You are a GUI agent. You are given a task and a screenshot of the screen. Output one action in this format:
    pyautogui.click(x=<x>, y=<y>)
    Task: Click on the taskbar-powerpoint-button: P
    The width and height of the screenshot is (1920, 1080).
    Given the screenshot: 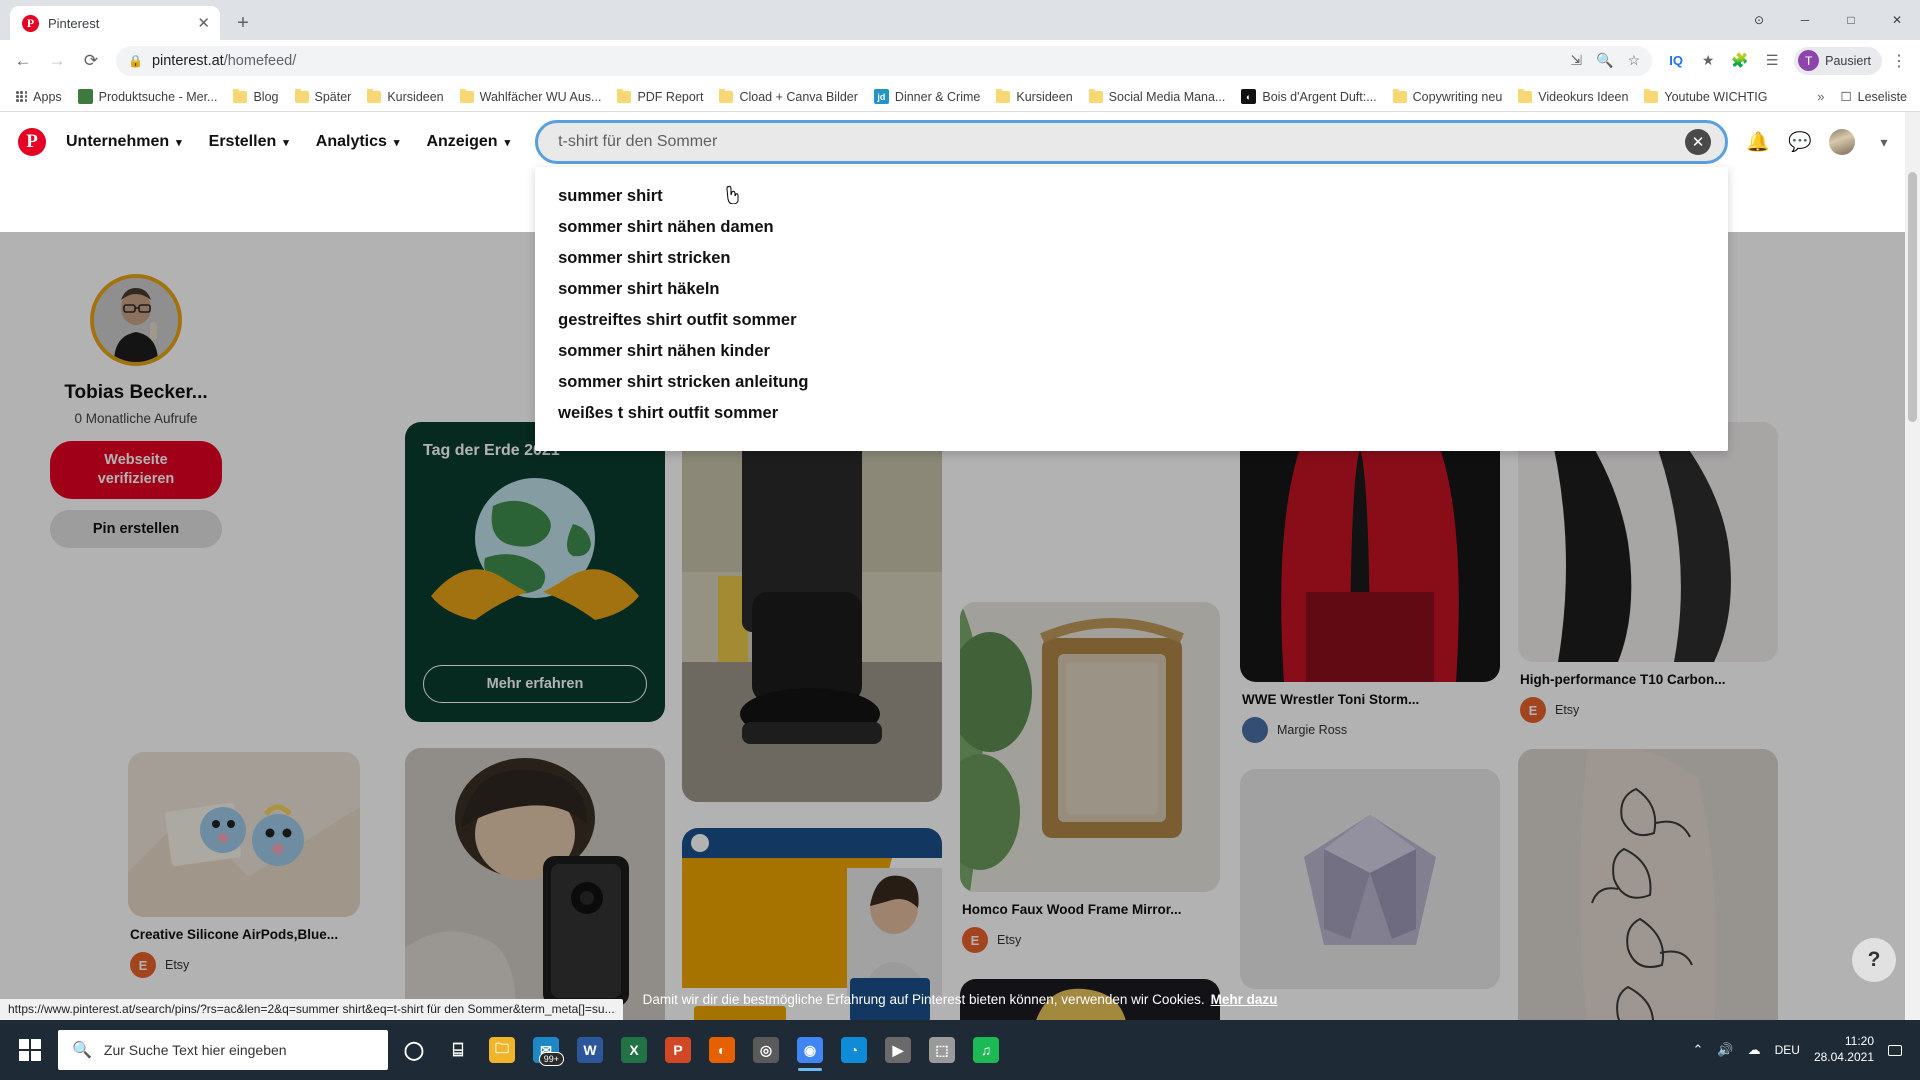 What is the action you would take?
    pyautogui.click(x=678, y=1050)
    